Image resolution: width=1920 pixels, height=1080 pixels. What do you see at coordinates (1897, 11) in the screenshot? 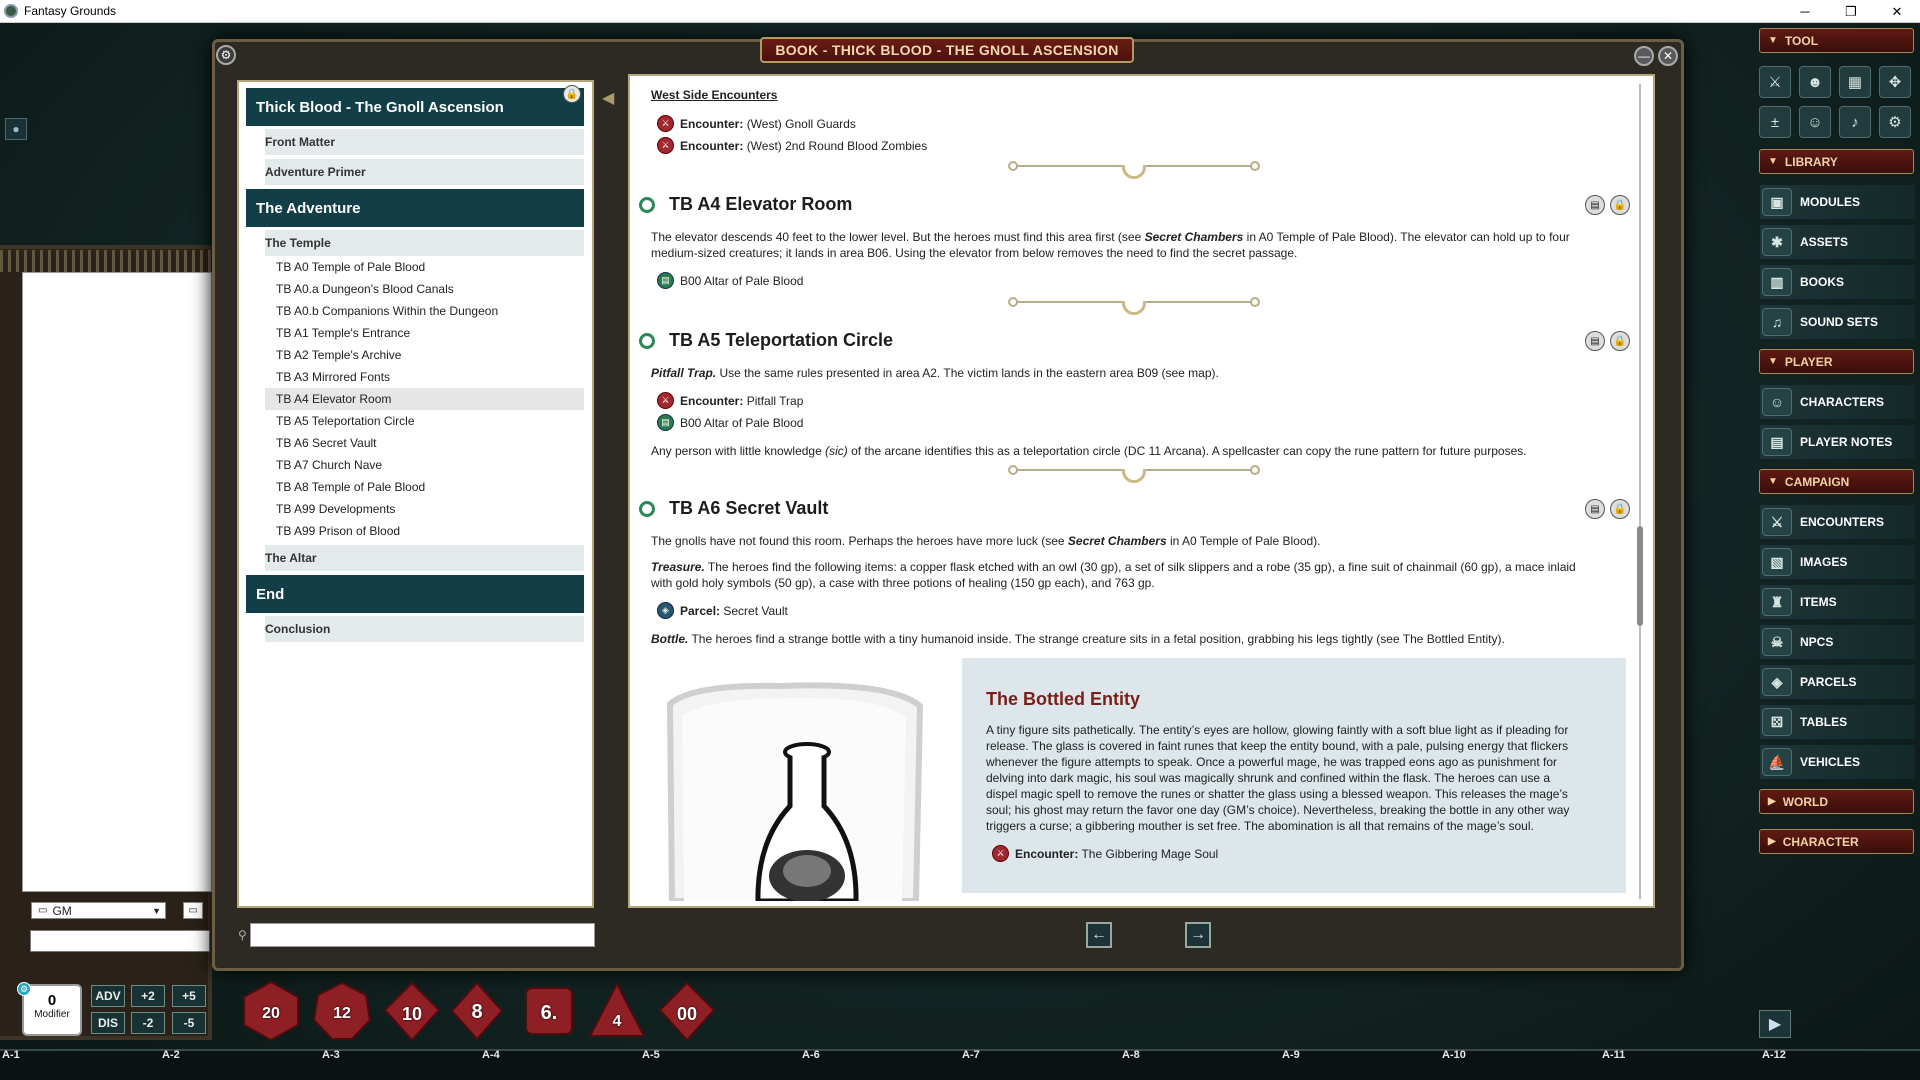
I see `close-window-button: ✕` at bounding box center [1897, 11].